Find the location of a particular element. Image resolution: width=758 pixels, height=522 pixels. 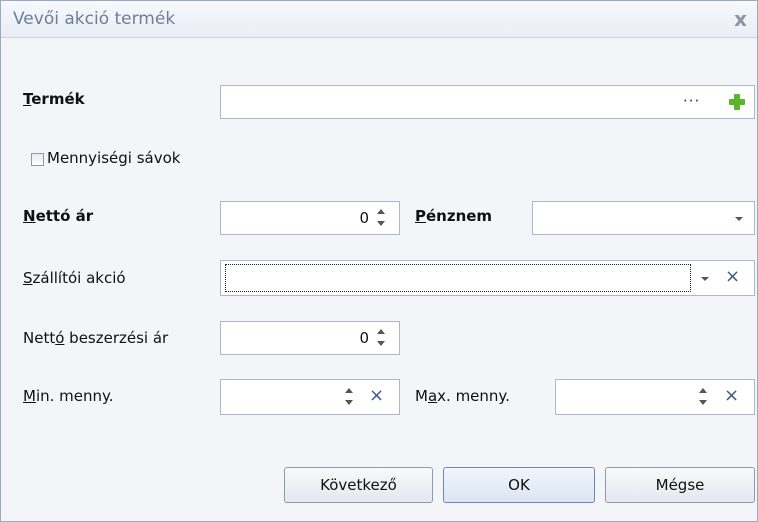

max-label: Max. menny. is located at coordinates (462, 396).